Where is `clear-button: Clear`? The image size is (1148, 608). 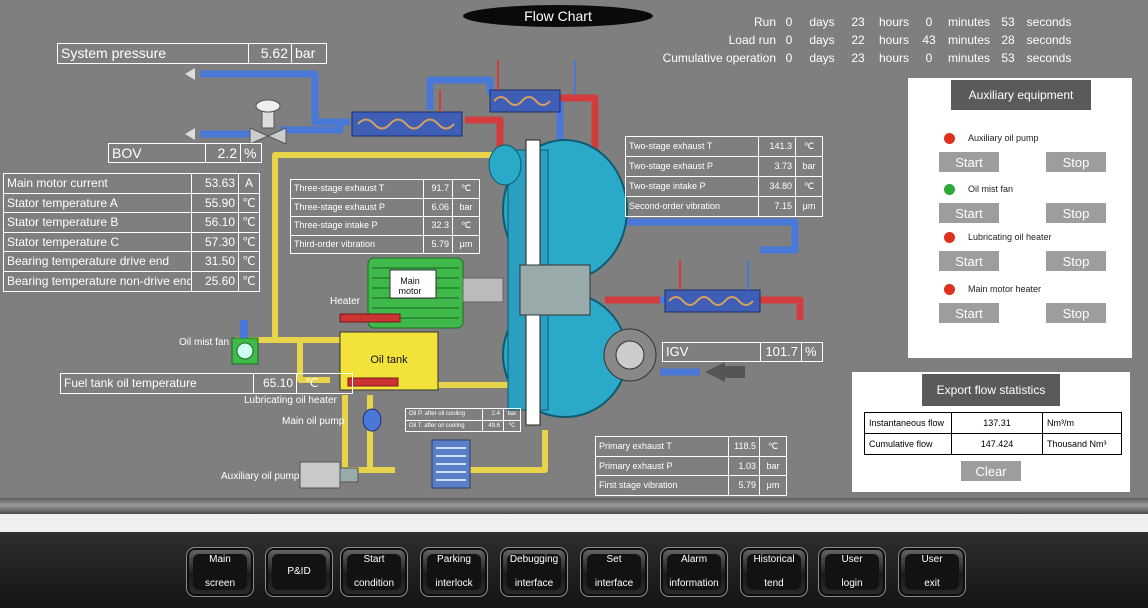 clear-button: Clear is located at coordinates (991, 471).